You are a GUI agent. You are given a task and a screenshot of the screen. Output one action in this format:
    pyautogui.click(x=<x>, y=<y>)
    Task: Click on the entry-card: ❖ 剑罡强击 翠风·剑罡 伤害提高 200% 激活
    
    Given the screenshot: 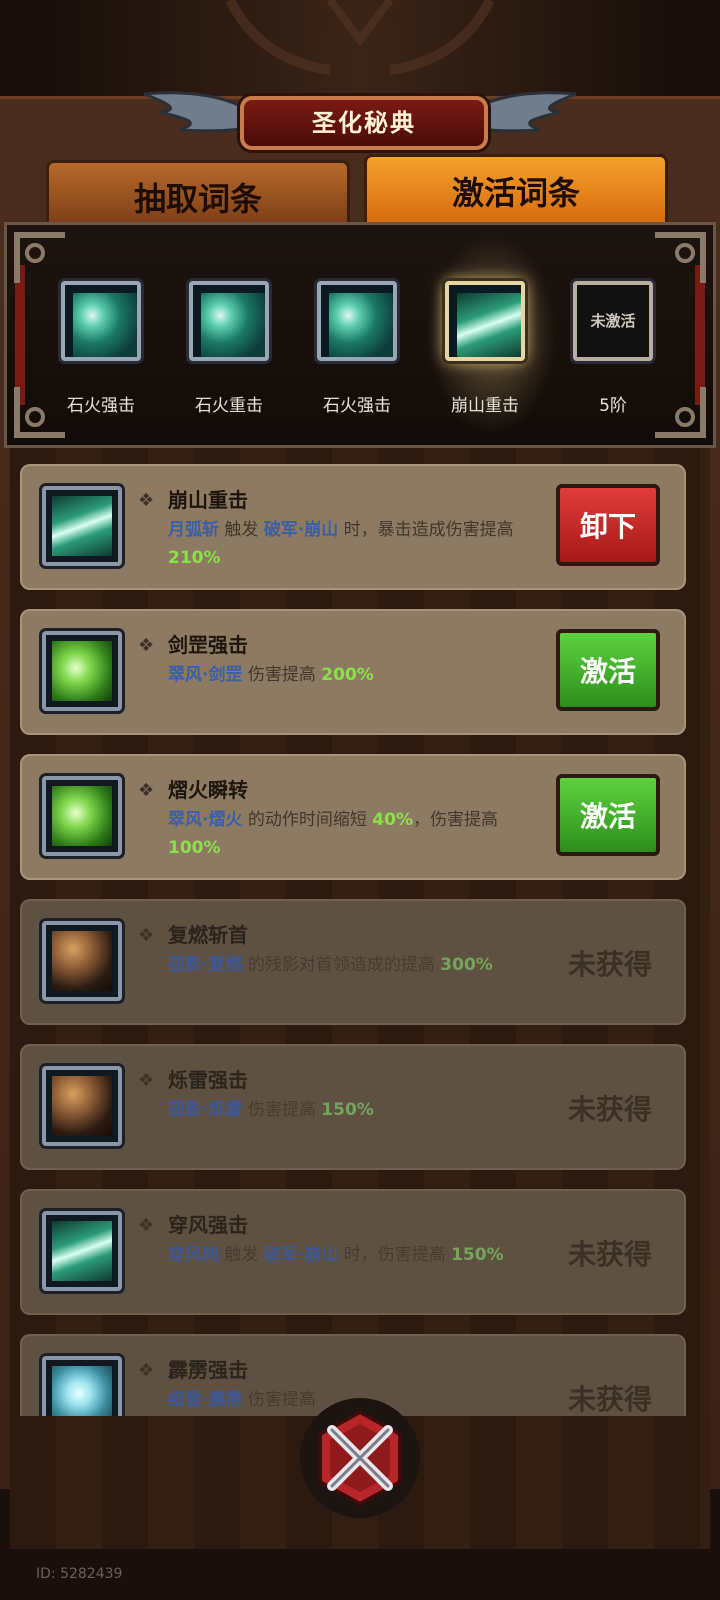 What is the action you would take?
    pyautogui.click(x=353, y=672)
    